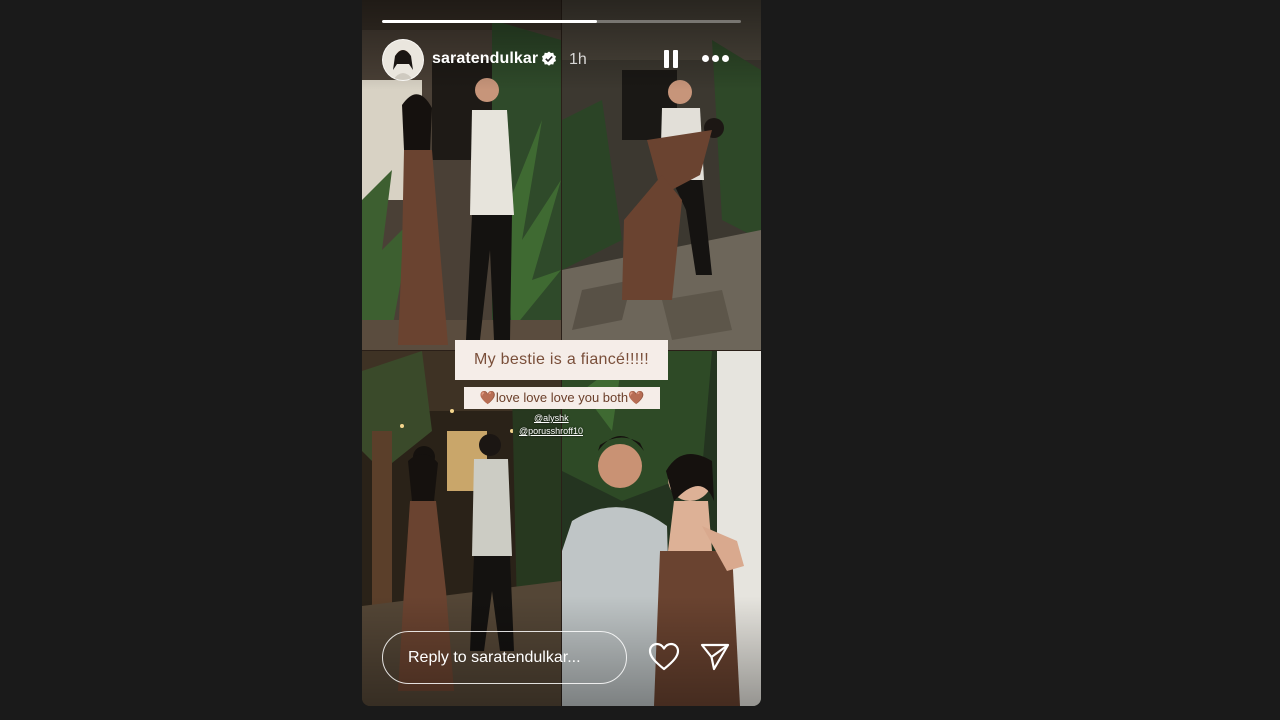 This screenshot has width=1280, height=720. Describe the element at coordinates (562, 398) in the screenshot. I see `caption-sticker-love: 🤎love love love you both🤎` at that location.